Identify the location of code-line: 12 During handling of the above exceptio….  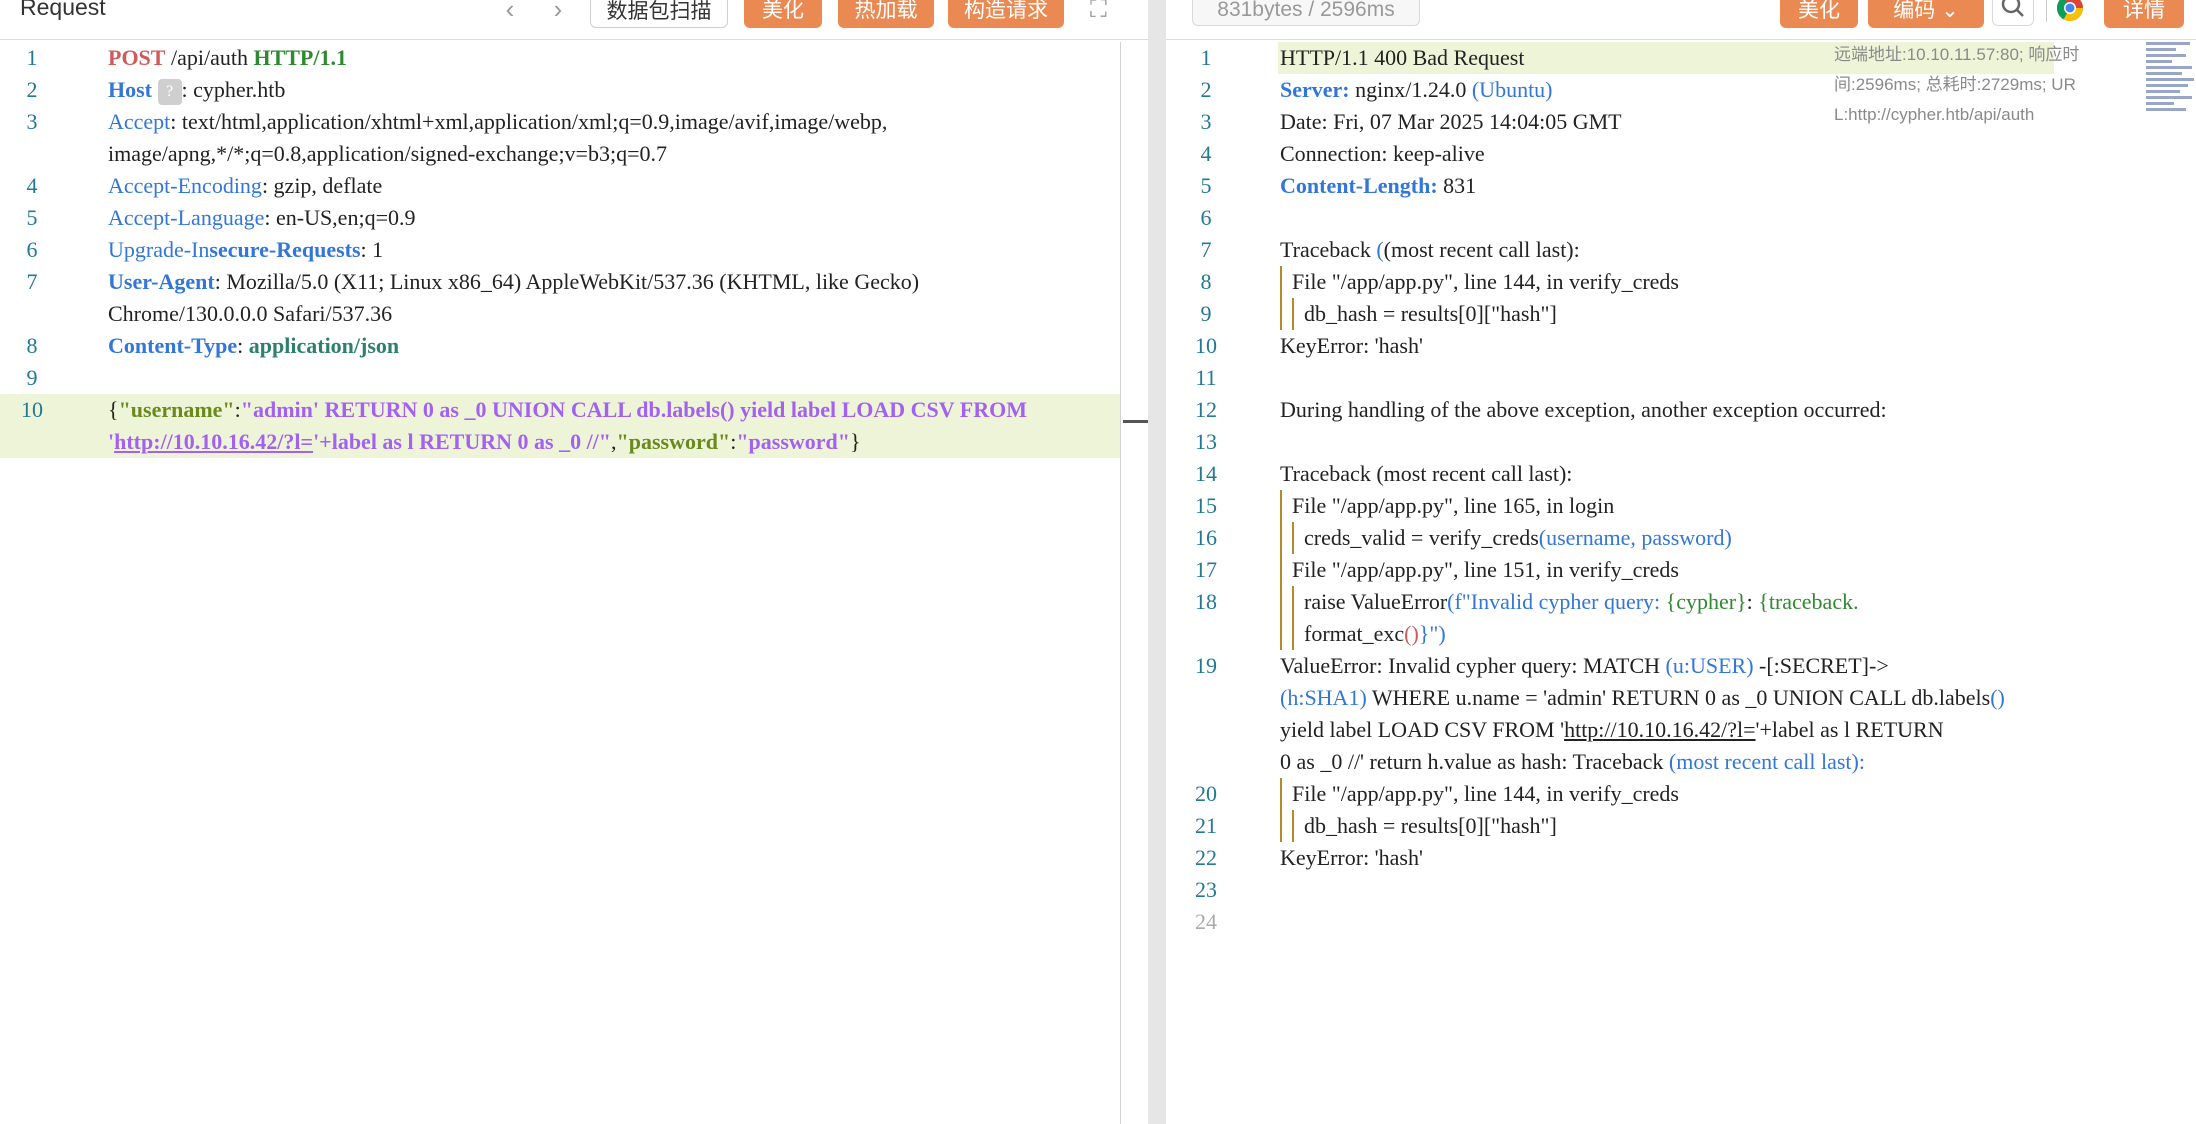
(1681, 410).